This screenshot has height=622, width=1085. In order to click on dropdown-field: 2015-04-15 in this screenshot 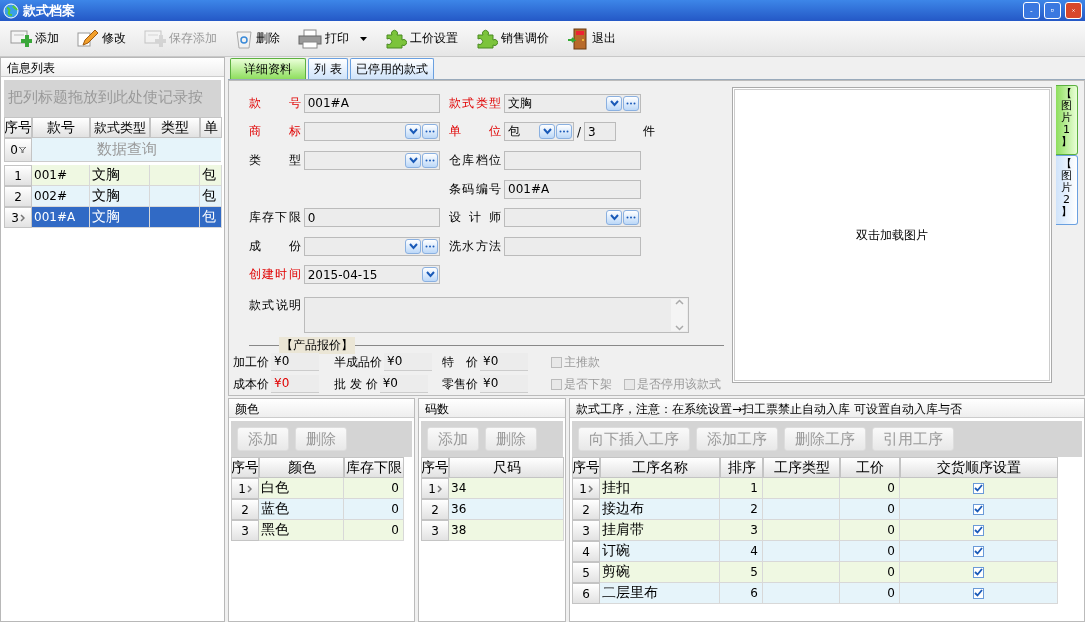, I will do `click(371, 275)`.